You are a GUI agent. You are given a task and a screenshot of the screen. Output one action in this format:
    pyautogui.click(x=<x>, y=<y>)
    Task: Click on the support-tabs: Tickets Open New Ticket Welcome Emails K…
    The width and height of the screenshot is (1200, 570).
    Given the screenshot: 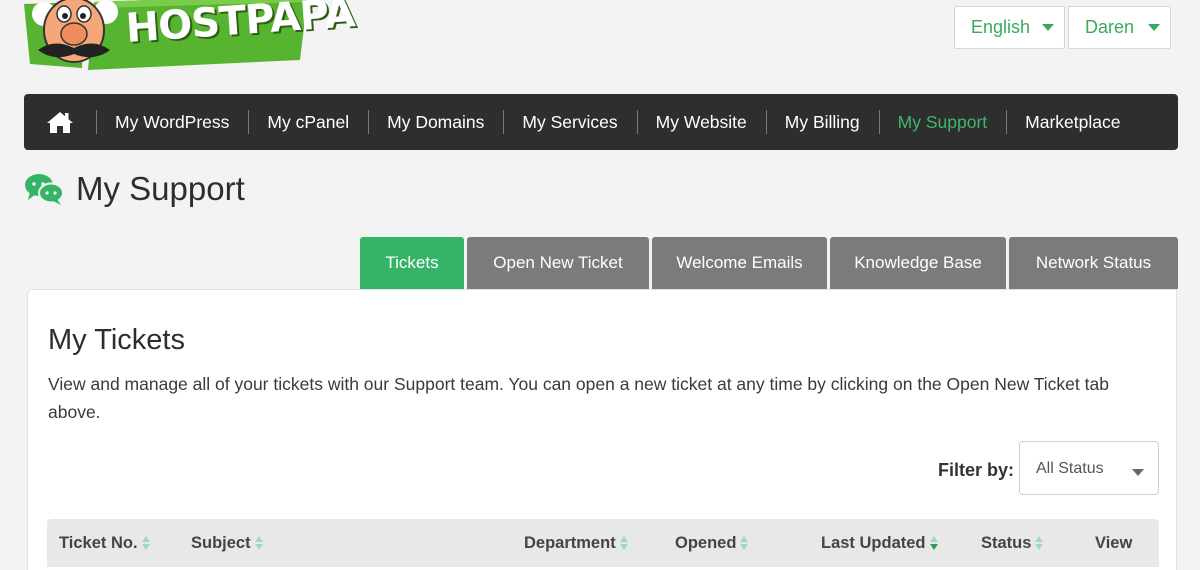 What is the action you would take?
    pyautogui.click(x=770, y=263)
    